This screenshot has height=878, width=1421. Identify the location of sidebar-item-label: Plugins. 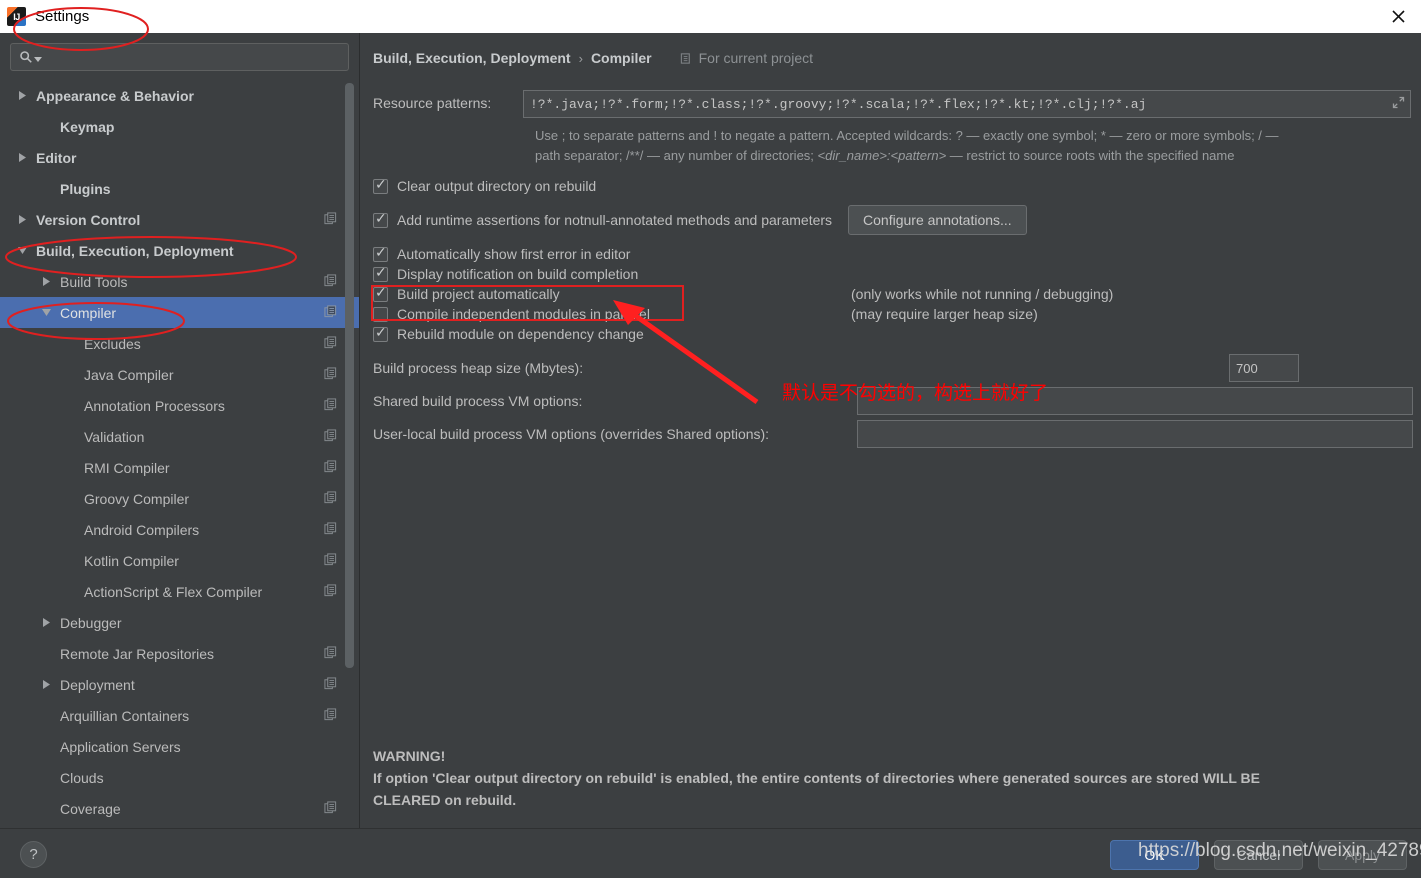
(85, 188).